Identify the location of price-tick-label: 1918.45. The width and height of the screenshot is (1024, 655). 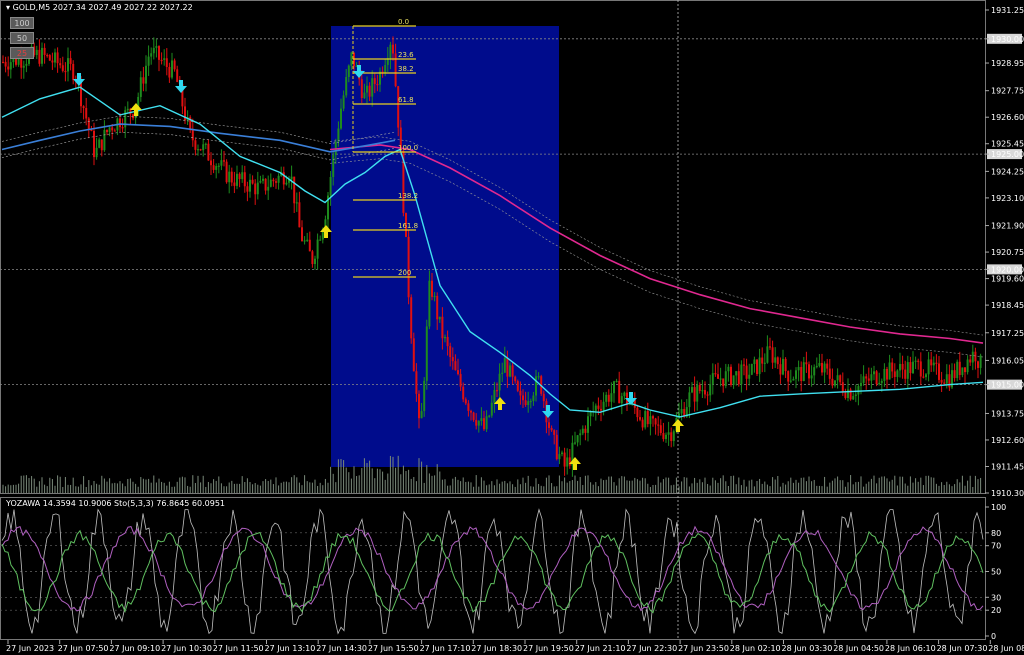
(1007, 305).